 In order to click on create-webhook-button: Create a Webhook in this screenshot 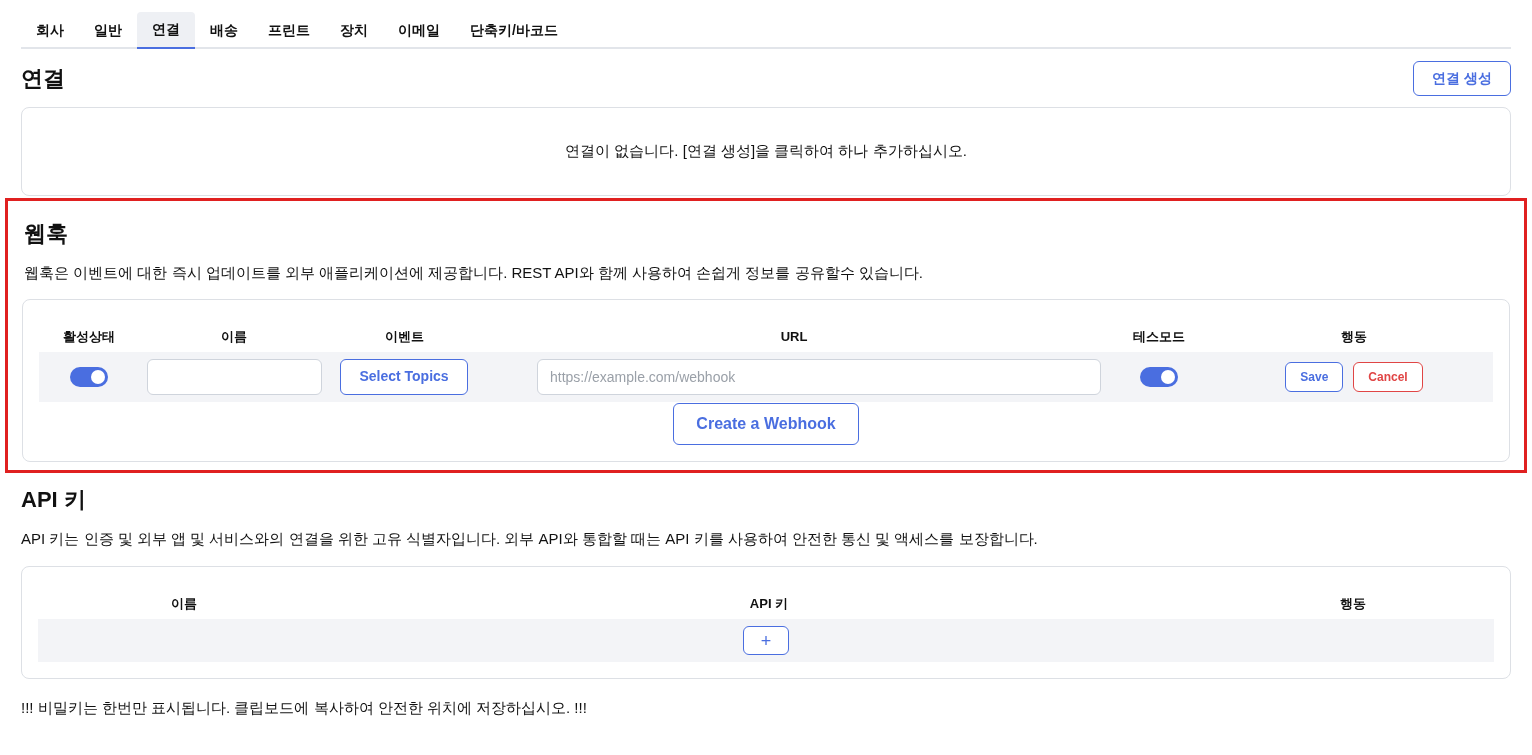, I will do `click(766, 423)`.